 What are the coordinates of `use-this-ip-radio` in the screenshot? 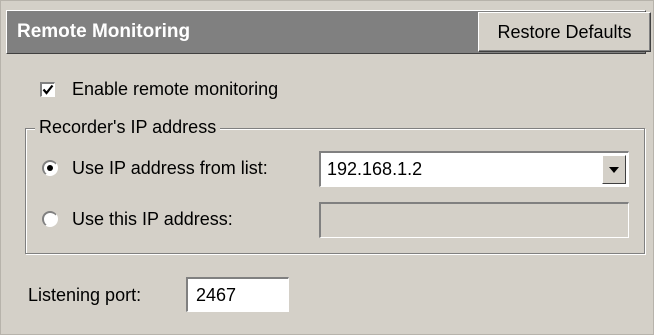 It's located at (50, 219).